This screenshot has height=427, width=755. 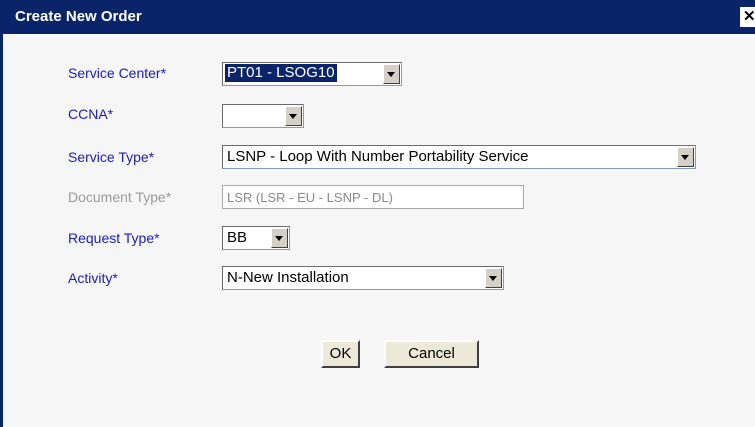 What do you see at coordinates (78, 16) in the screenshot?
I see `dialog-title: Create New Order` at bounding box center [78, 16].